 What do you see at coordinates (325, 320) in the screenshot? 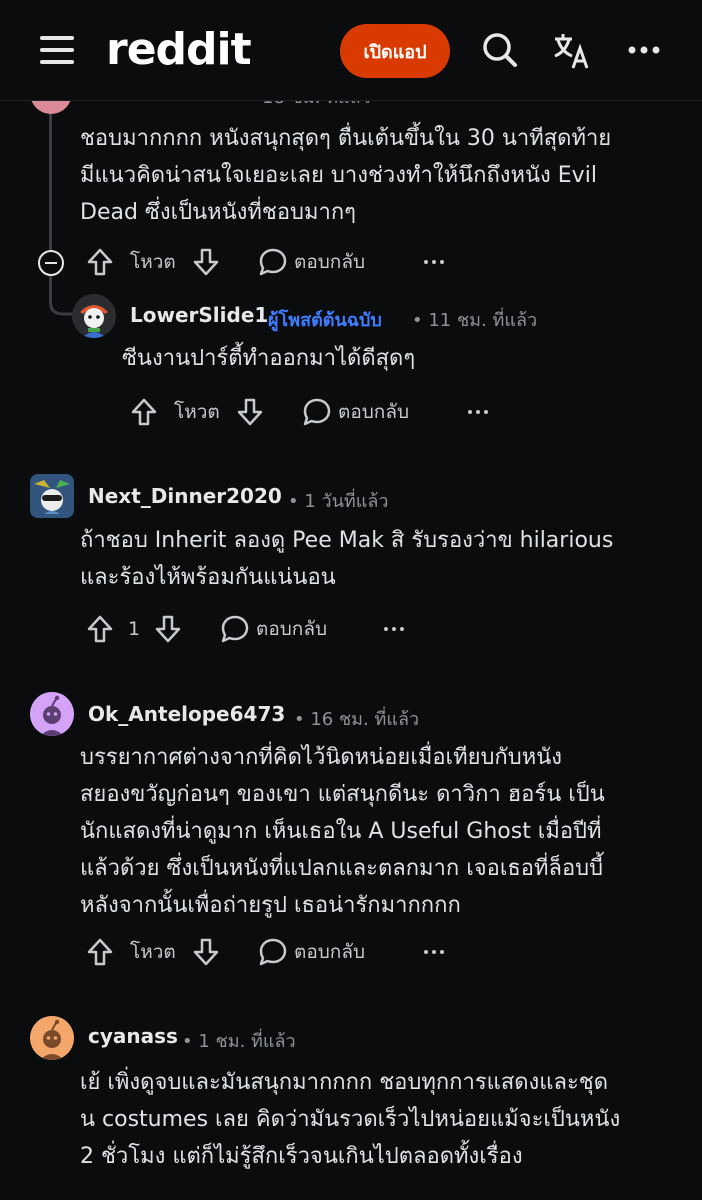
I see `op-badge: ผู้โพสต์ต้นฉบับ` at bounding box center [325, 320].